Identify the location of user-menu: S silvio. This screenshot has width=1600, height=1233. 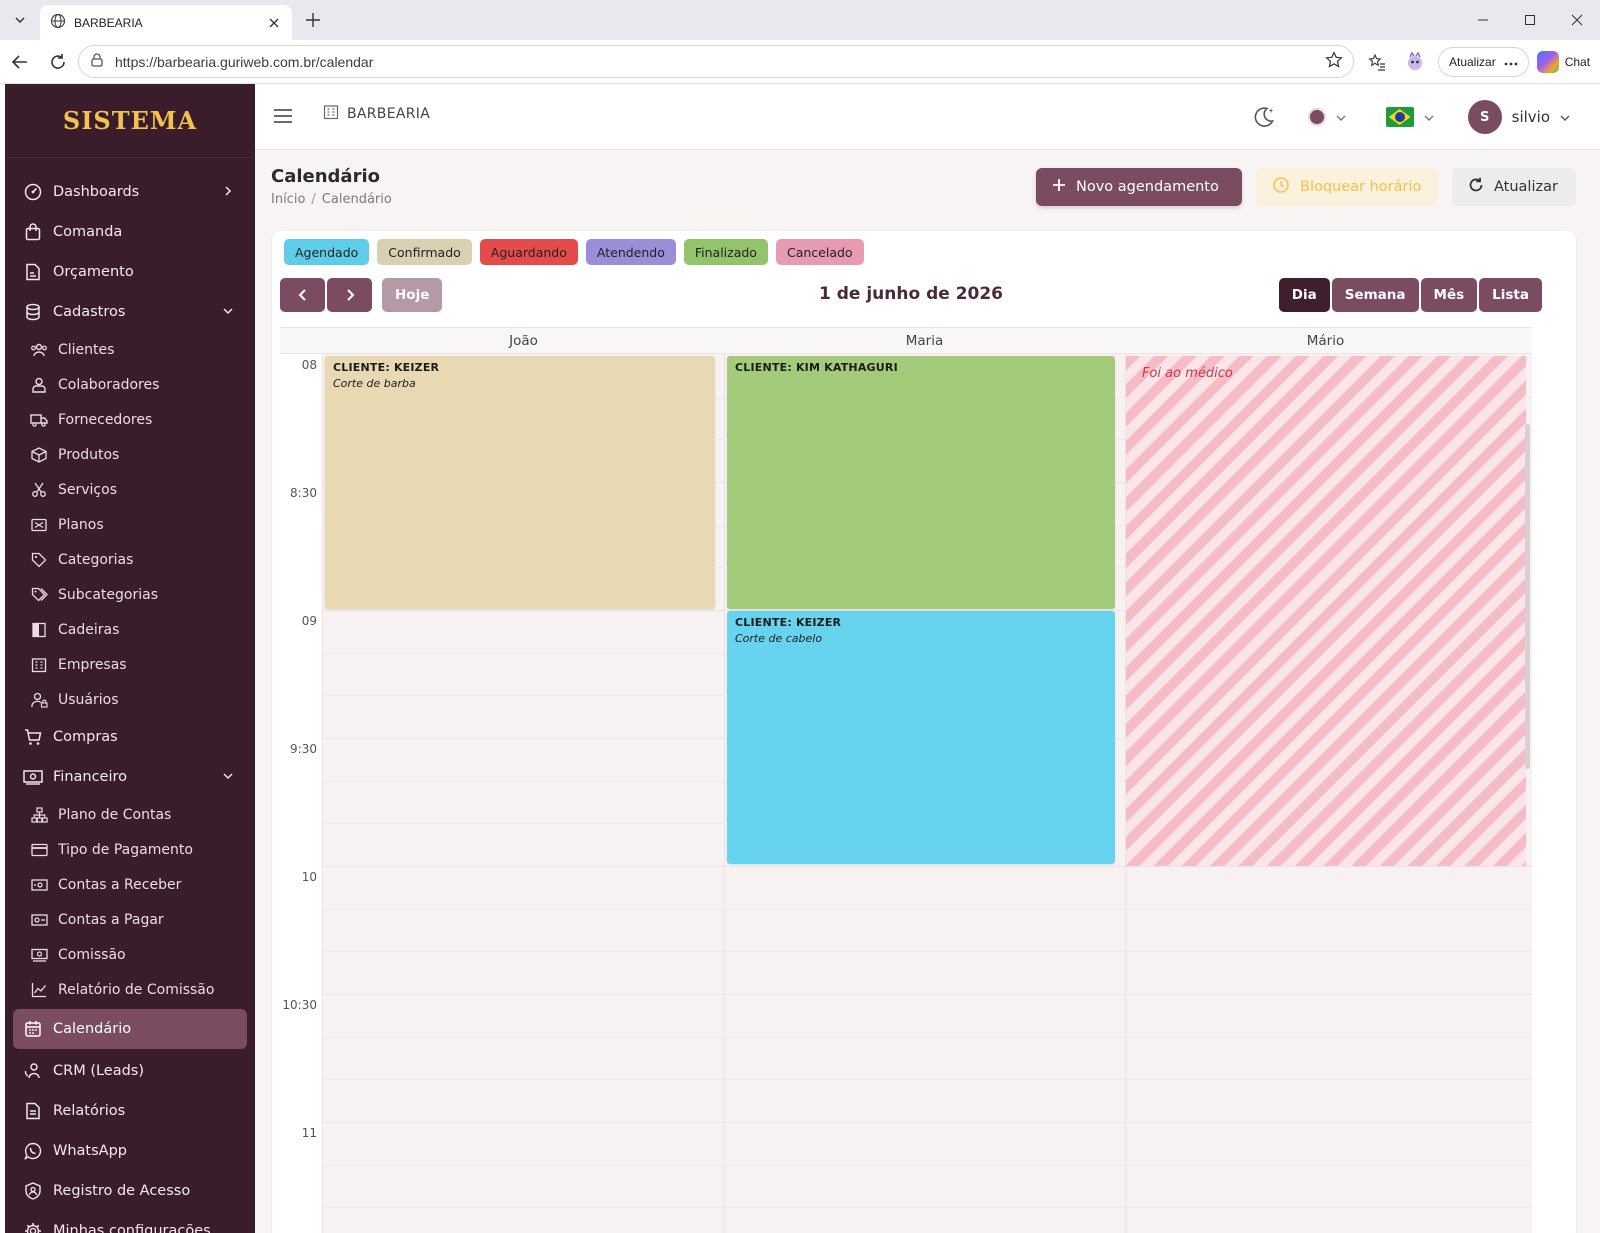
(1518, 117).